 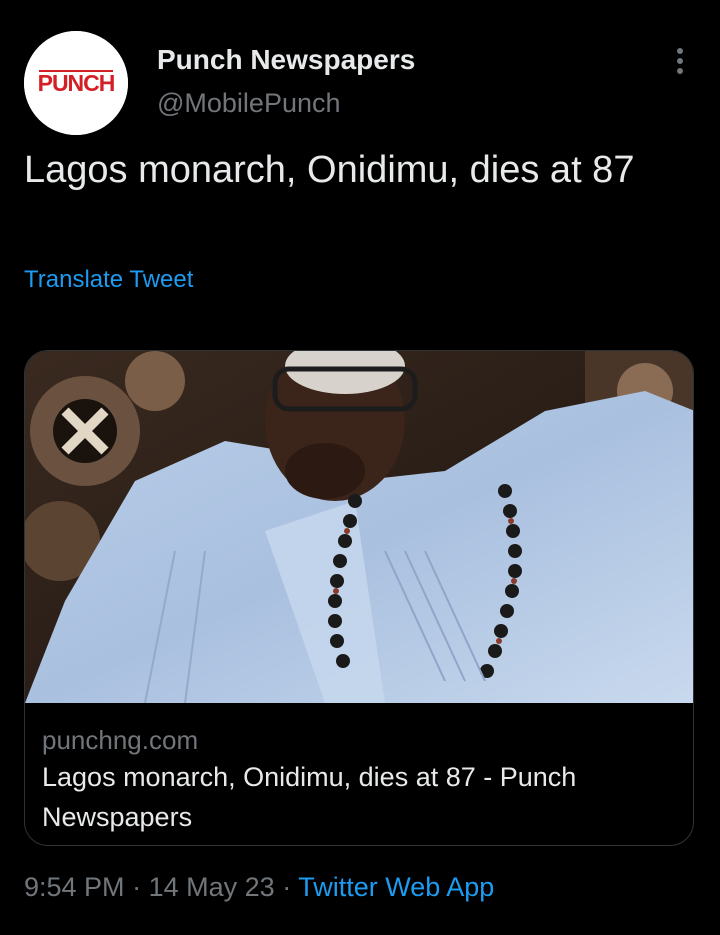 I want to click on tweet-time: 9:54 PM, so click(x=74, y=887).